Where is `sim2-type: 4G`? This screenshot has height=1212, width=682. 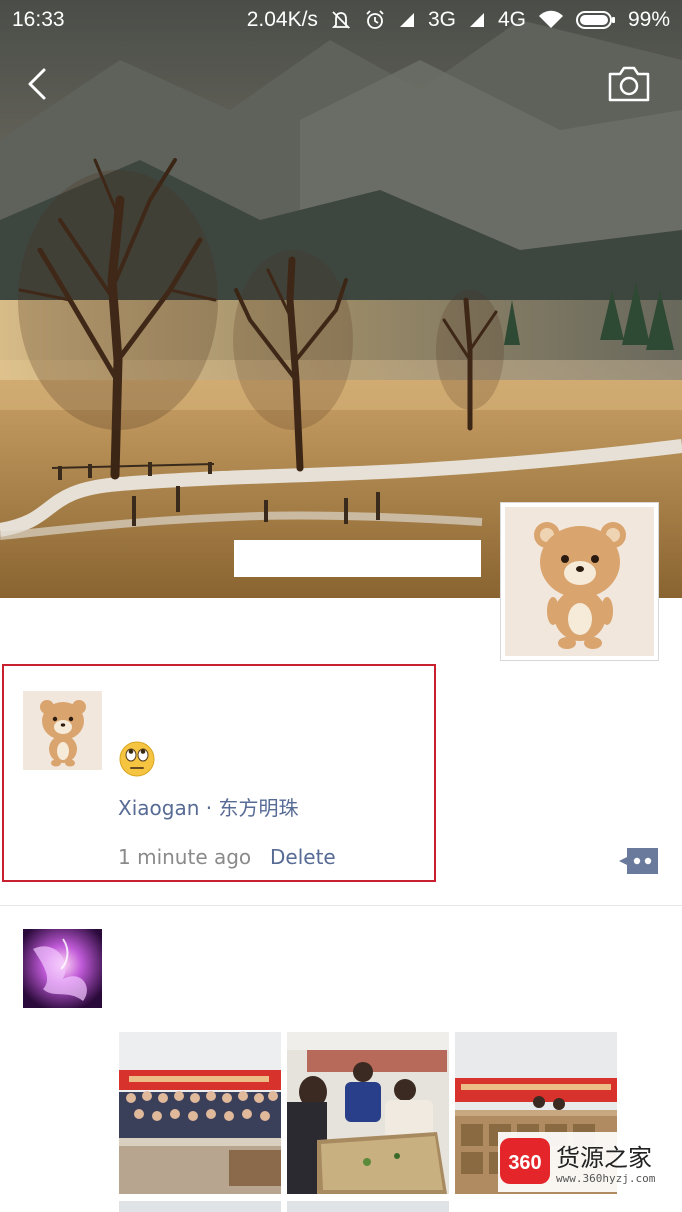
sim2-type: 4G is located at coordinates (511, 19).